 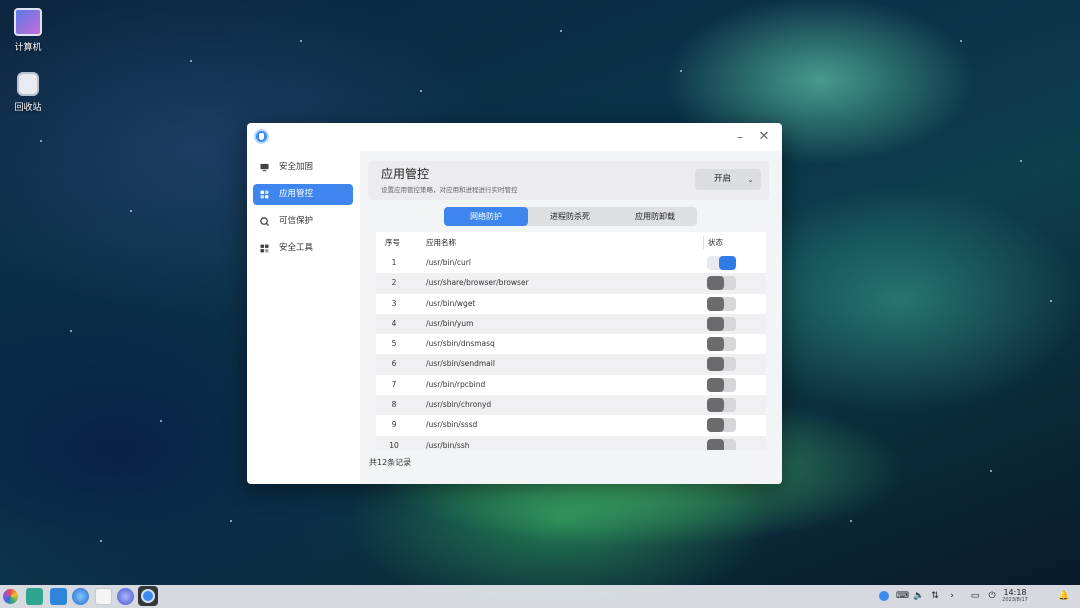 What do you see at coordinates (264, 167) in the screenshot?
I see `monitor-icon` at bounding box center [264, 167].